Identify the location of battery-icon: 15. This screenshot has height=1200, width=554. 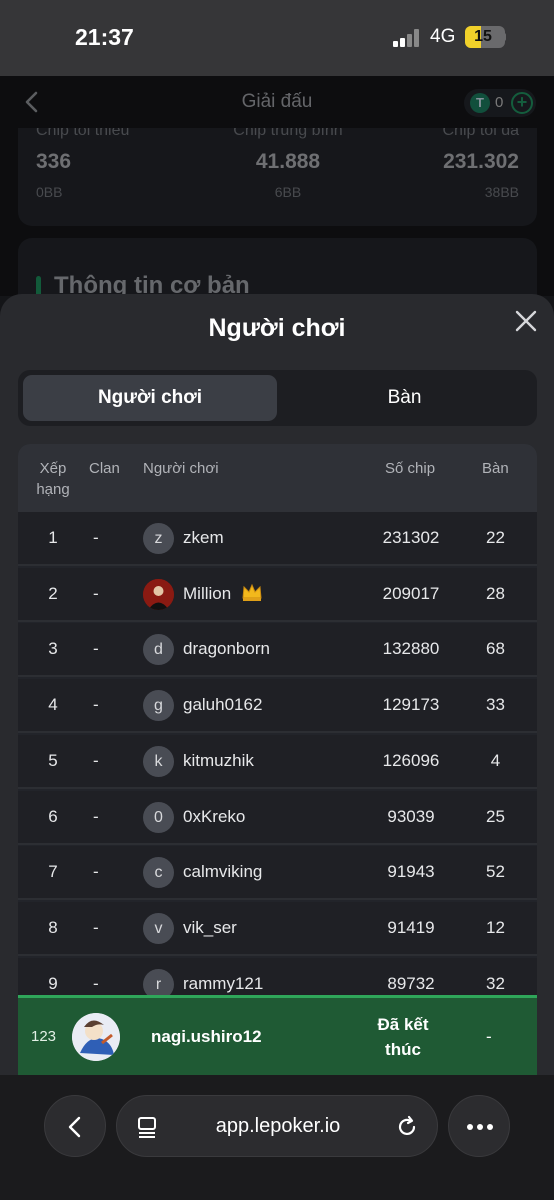
(485, 37).